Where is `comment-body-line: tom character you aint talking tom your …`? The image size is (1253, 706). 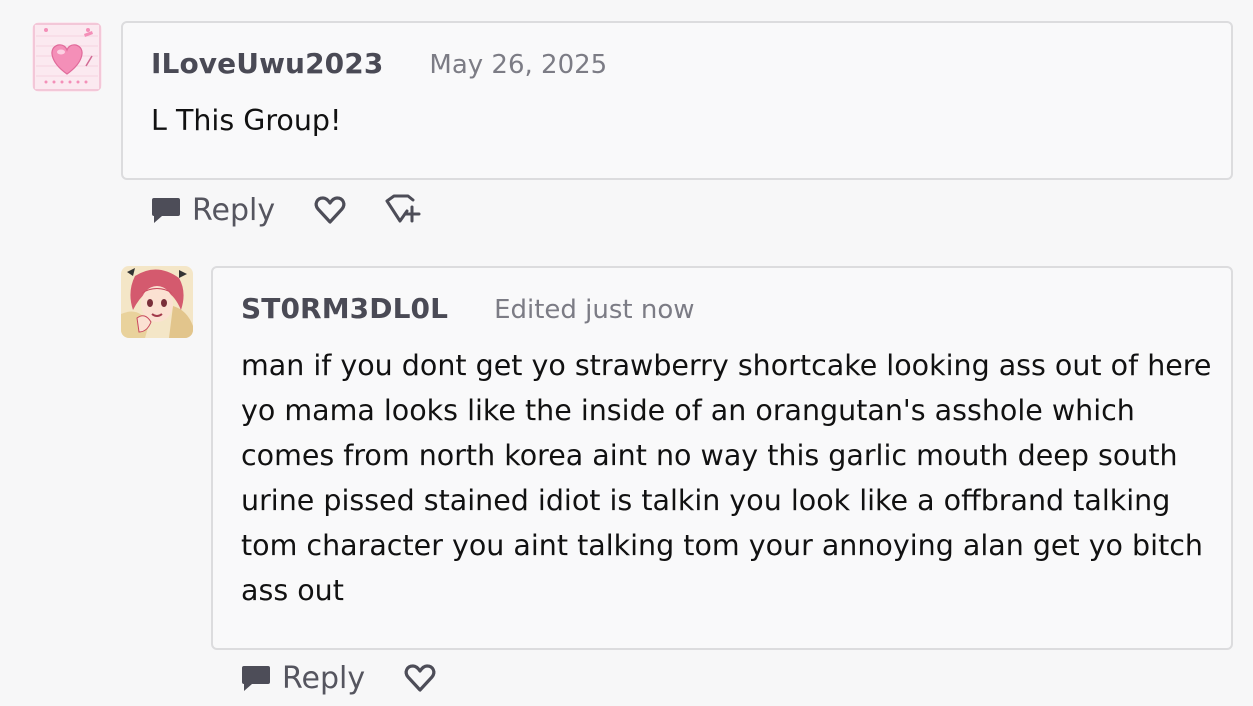 comment-body-line: tom character you aint talking tom your … is located at coordinates (722, 545).